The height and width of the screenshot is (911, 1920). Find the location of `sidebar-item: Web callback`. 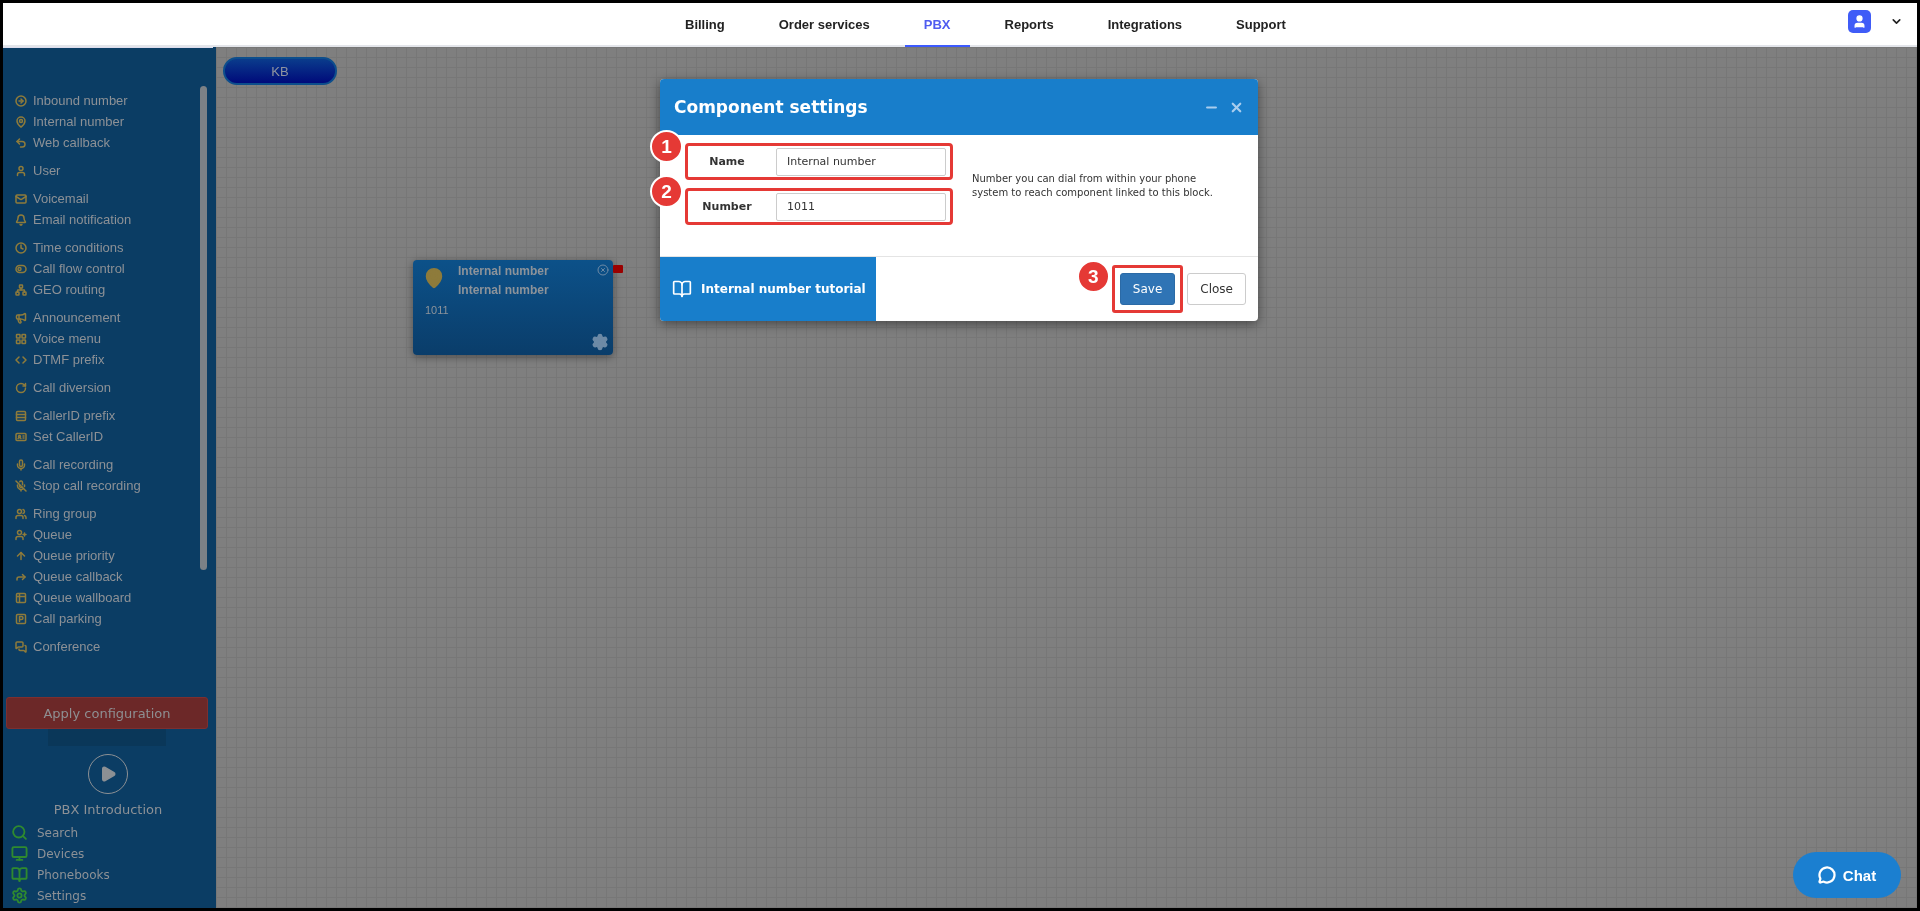

sidebar-item: Web callback is located at coordinates (108, 142).